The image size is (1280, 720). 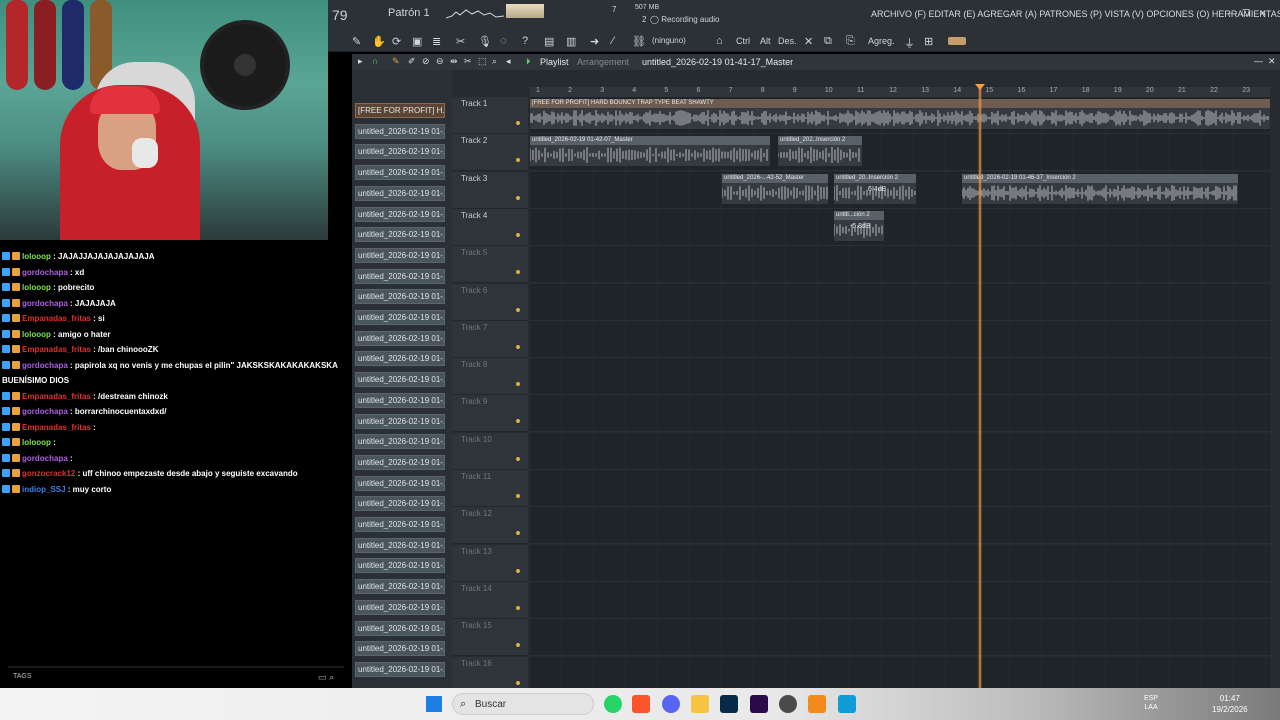 What do you see at coordinates (412, 61) in the screenshot?
I see `paint-tool-icon: ✐` at bounding box center [412, 61].